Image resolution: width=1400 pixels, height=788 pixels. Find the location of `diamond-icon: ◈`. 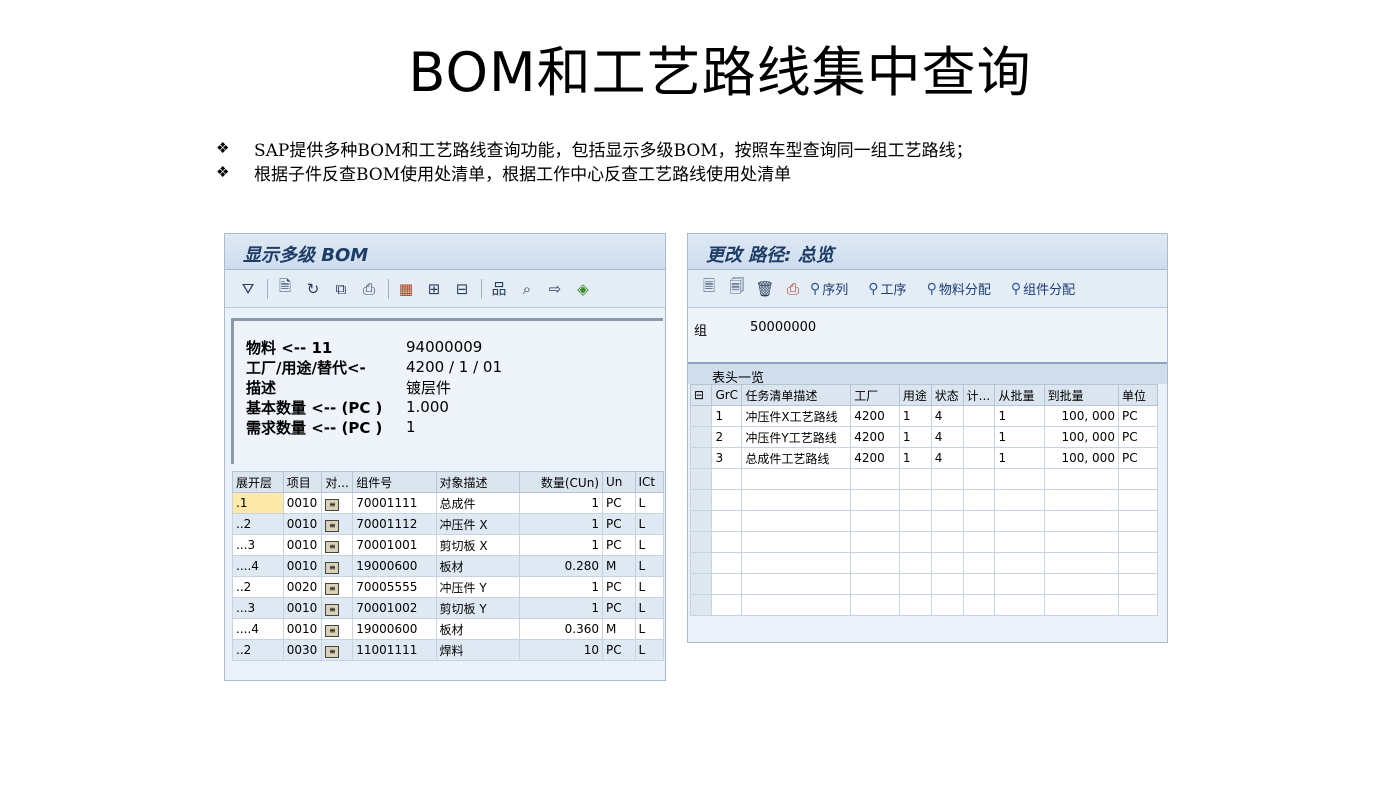

diamond-icon: ◈ is located at coordinates (583, 289).